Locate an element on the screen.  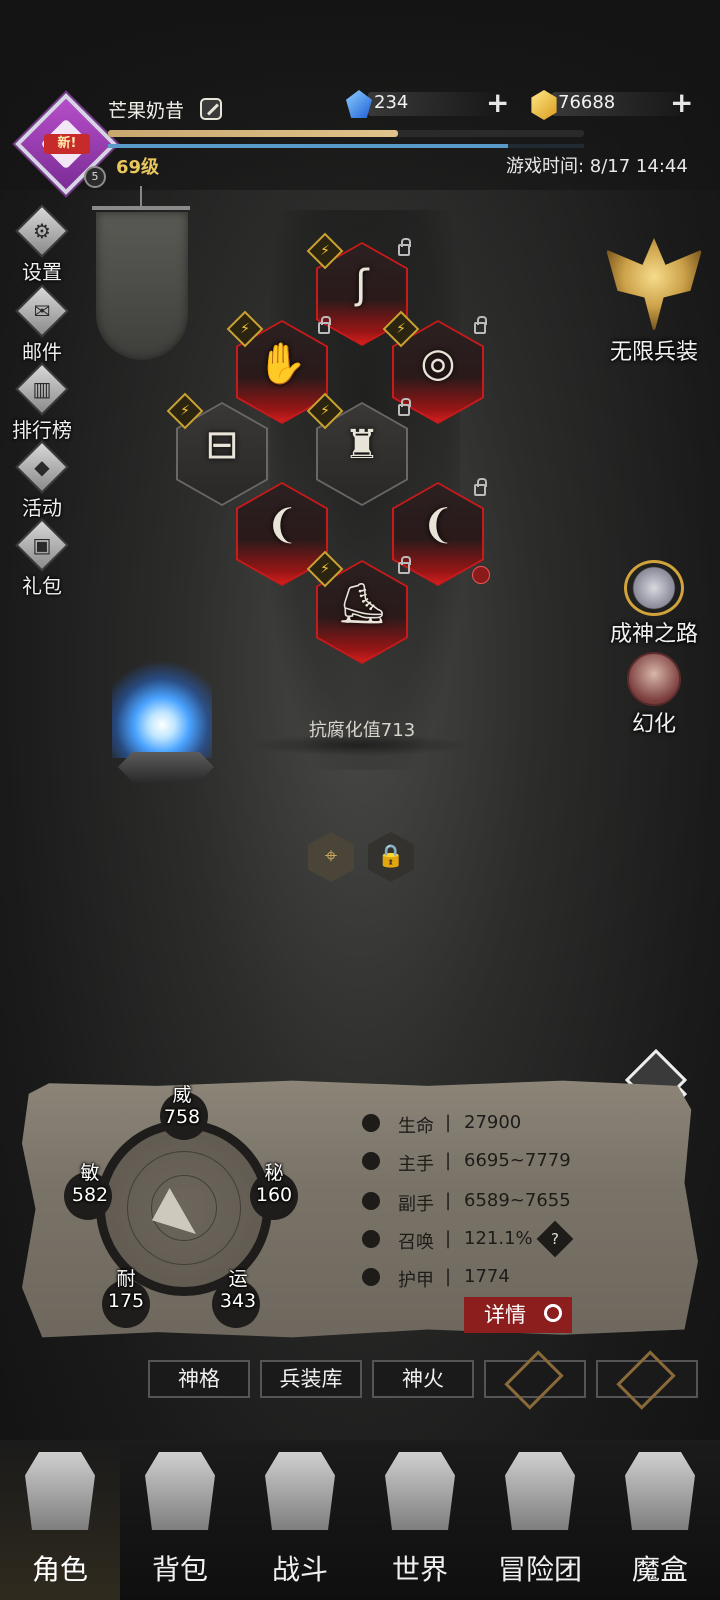
tab-divine-fire: 神火 is located at coordinates (423, 1379).